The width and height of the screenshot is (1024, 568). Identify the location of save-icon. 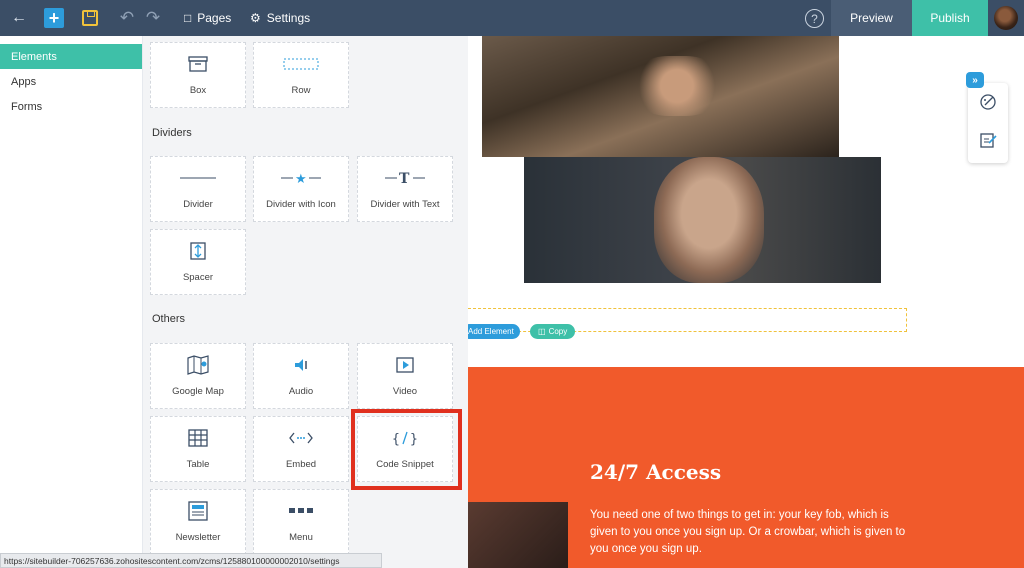
(90, 18).